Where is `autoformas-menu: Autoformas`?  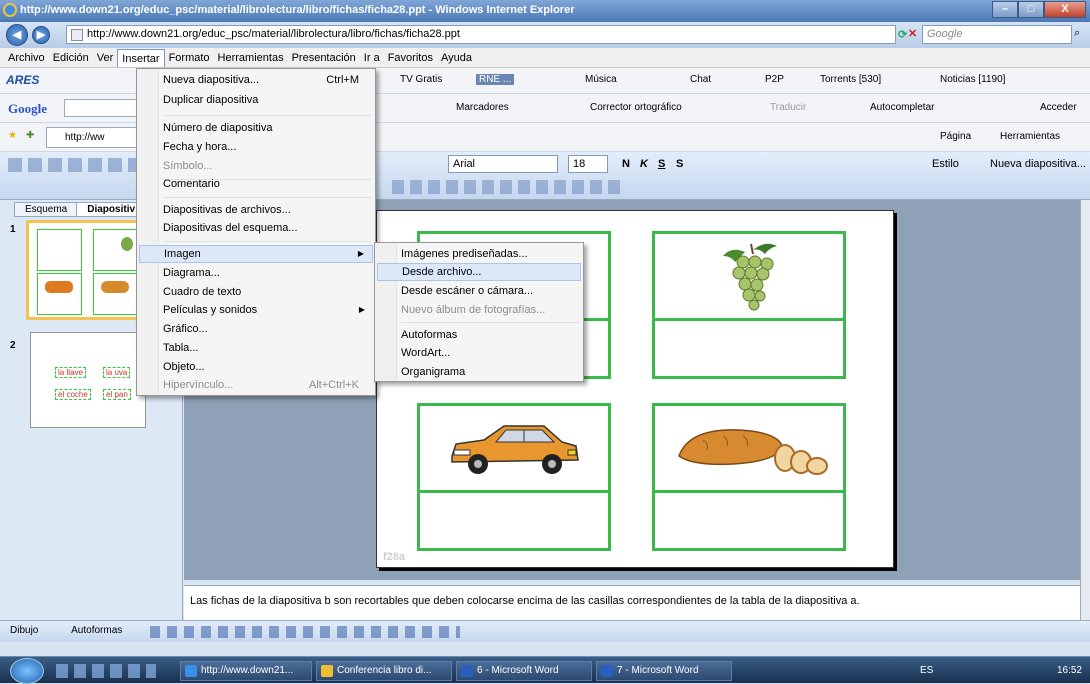
autoformas-menu: Autoformas is located at coordinates (96, 630).